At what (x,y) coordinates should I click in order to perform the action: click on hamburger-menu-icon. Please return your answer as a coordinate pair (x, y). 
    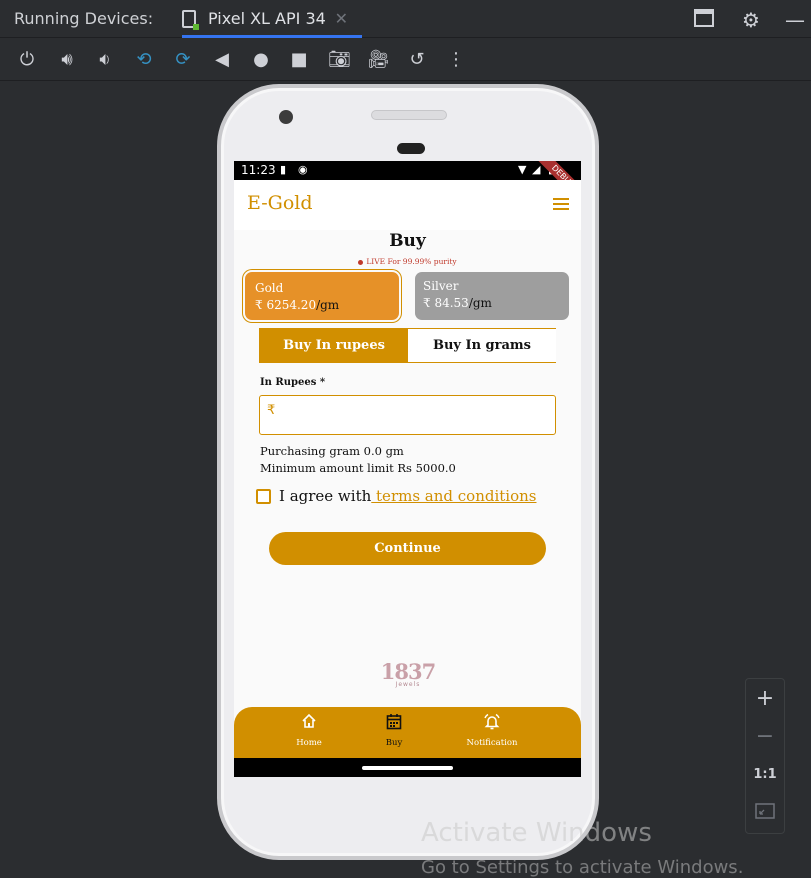
    Looking at the image, I should click on (561, 204).